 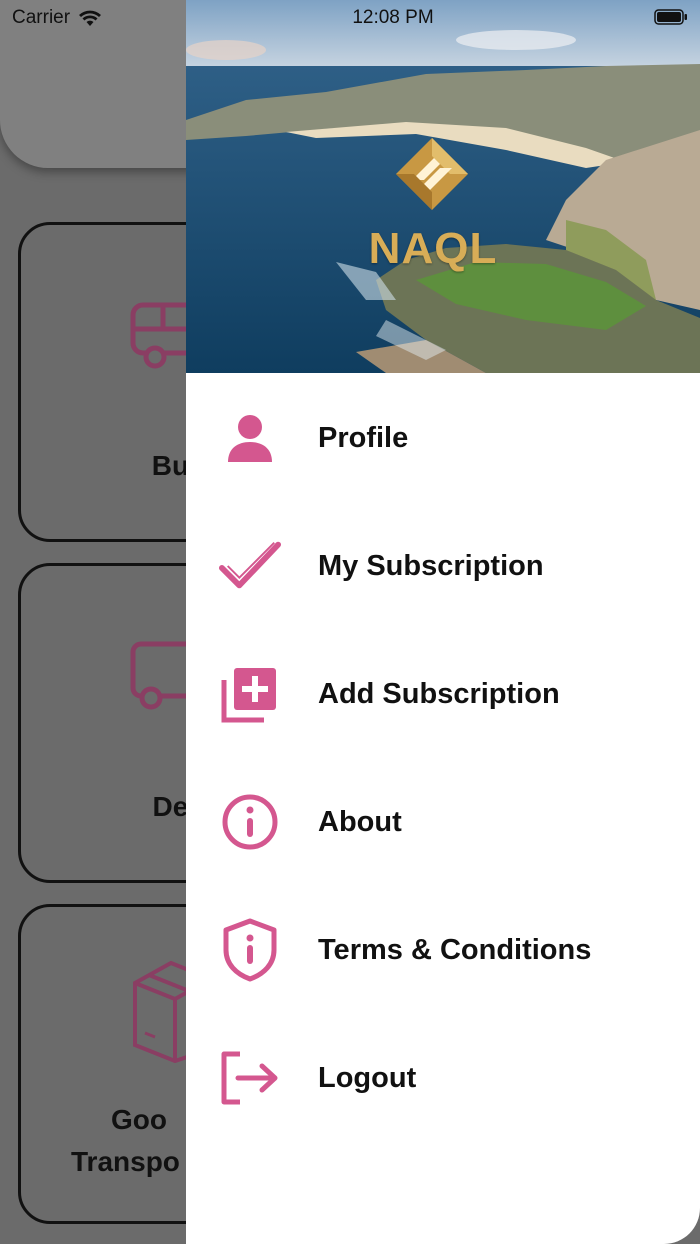 What do you see at coordinates (250, 822) in the screenshot?
I see `info-circle-icon` at bounding box center [250, 822].